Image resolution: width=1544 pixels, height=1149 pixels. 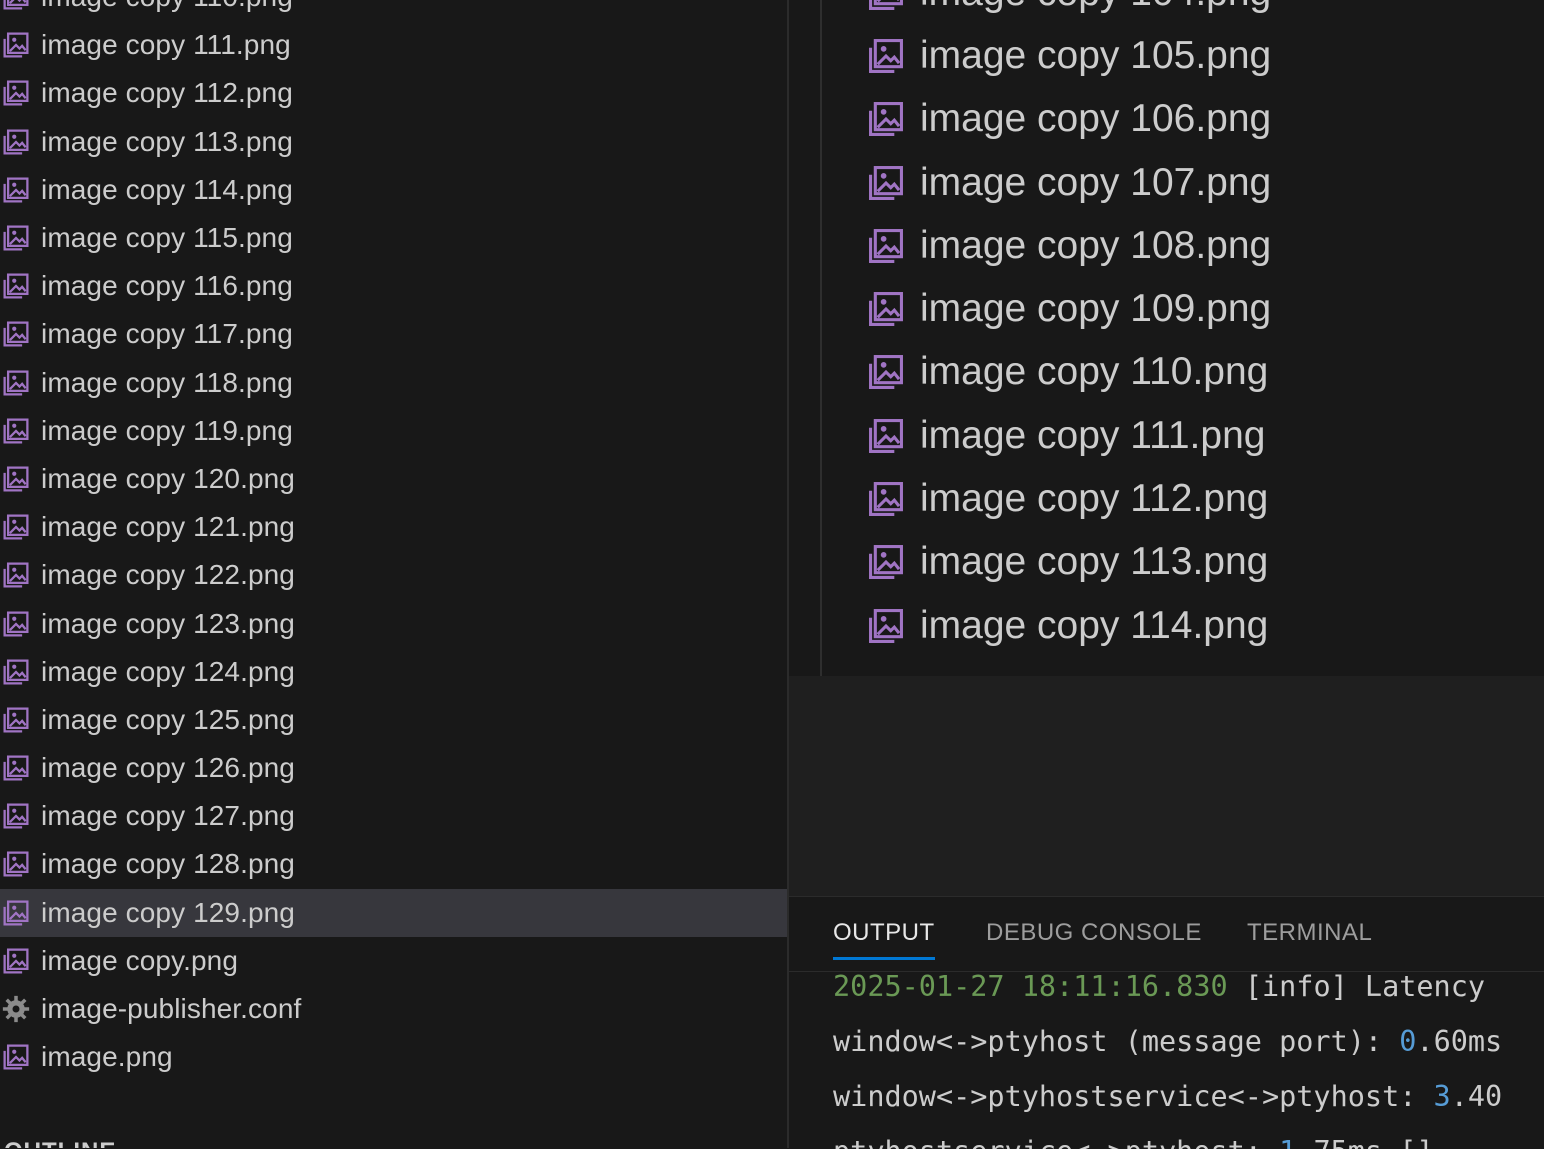 I want to click on file-tree-item: image copy 122.png, so click(x=393, y=575).